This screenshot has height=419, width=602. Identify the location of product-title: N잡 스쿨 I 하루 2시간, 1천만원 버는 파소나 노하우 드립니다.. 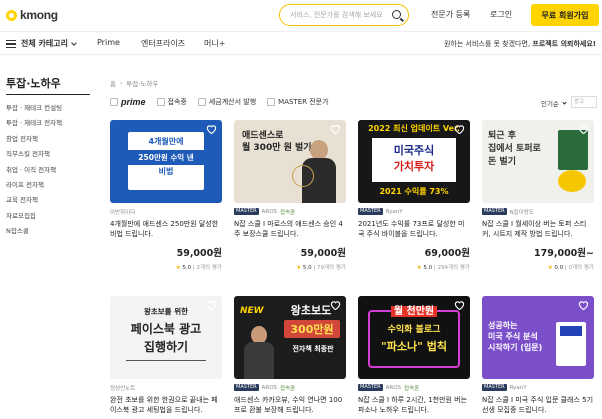
(414, 405).